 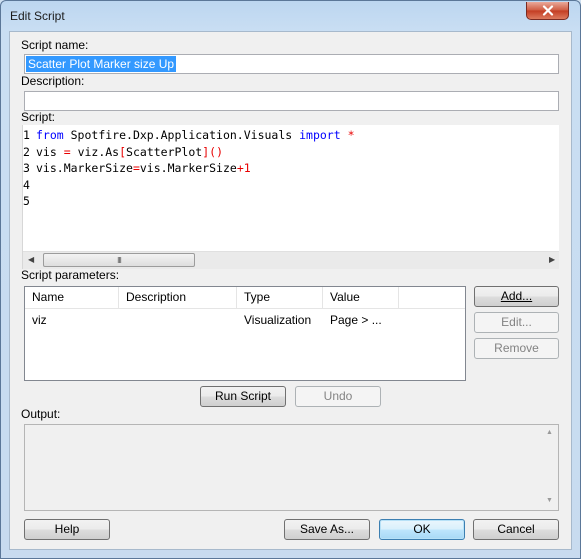 What do you see at coordinates (95, 151) in the screenshot?
I see `code-token: viz.As` at bounding box center [95, 151].